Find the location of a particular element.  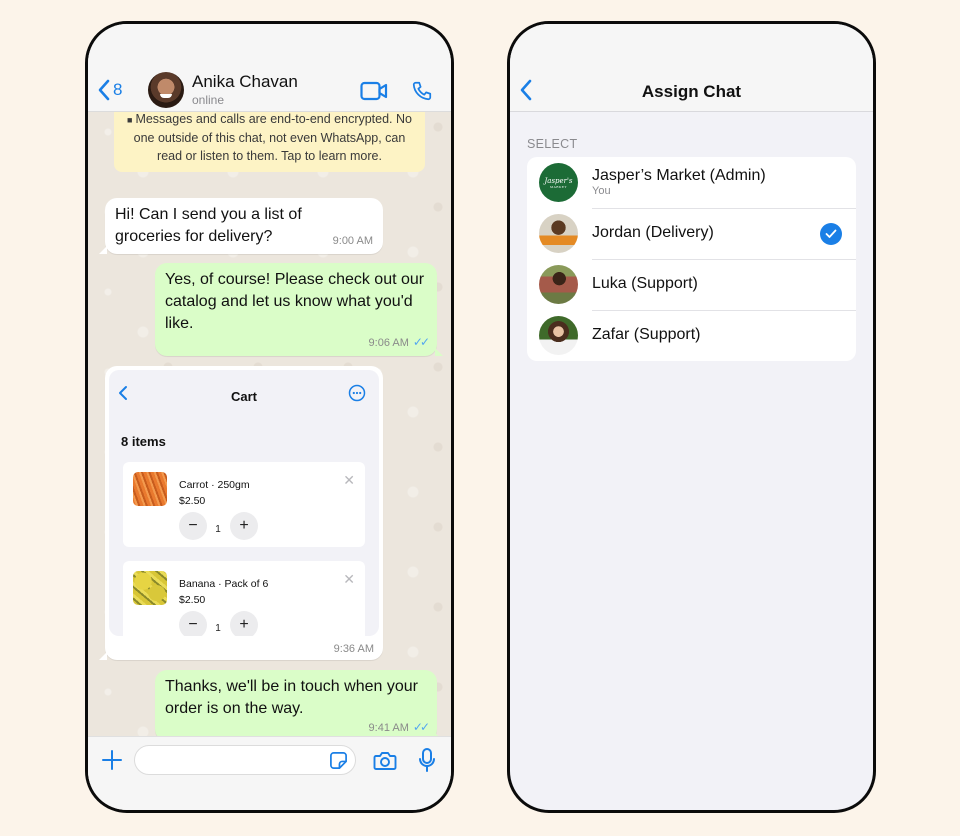

agent-name: Jasper’s Market (Admin) is located at coordinates (679, 175).